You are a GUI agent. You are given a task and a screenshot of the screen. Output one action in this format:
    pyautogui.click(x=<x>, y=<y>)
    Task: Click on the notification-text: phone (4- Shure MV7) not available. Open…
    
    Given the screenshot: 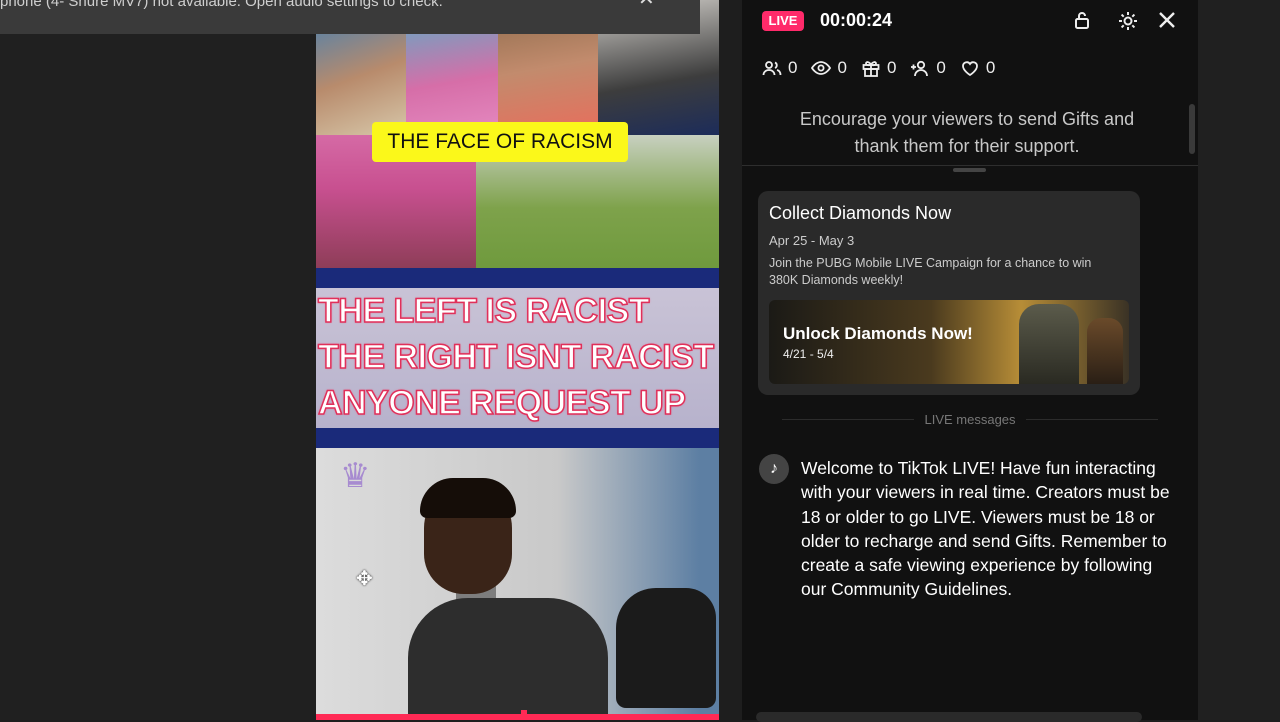 What is the action you would take?
    pyautogui.click(x=221, y=5)
    